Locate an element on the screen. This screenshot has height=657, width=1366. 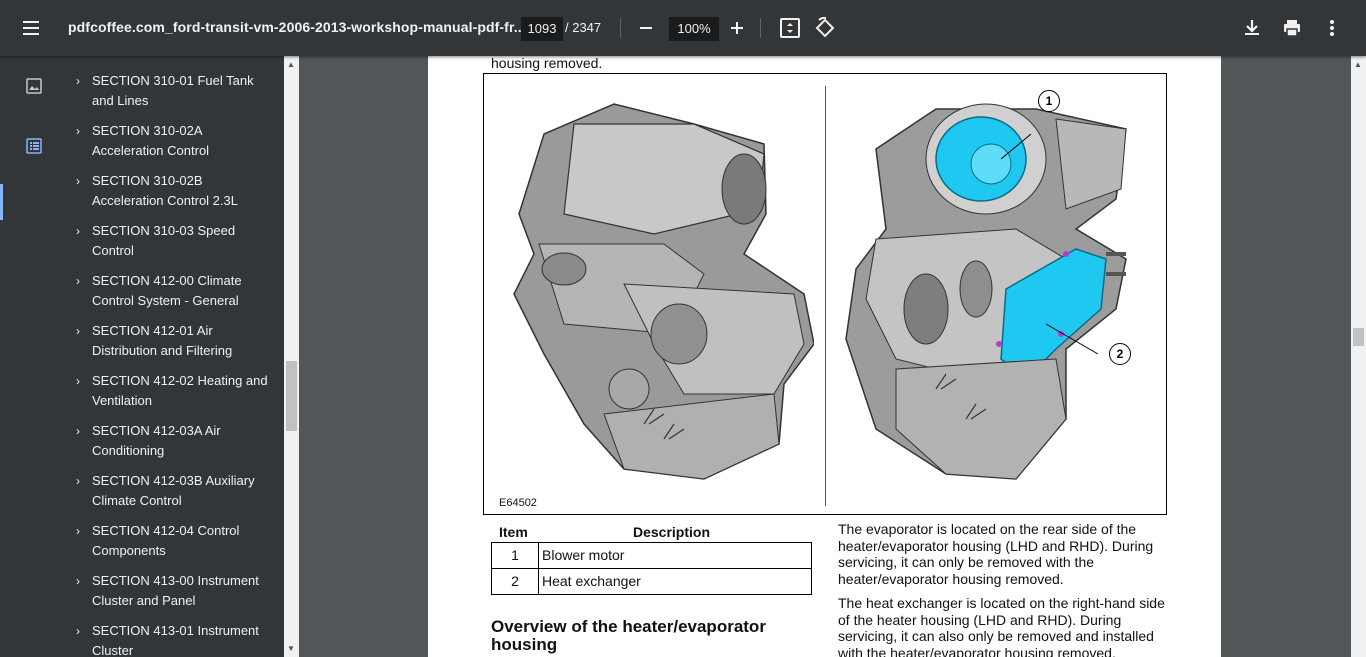
sidebar-rail is located at coordinates (34, 356).